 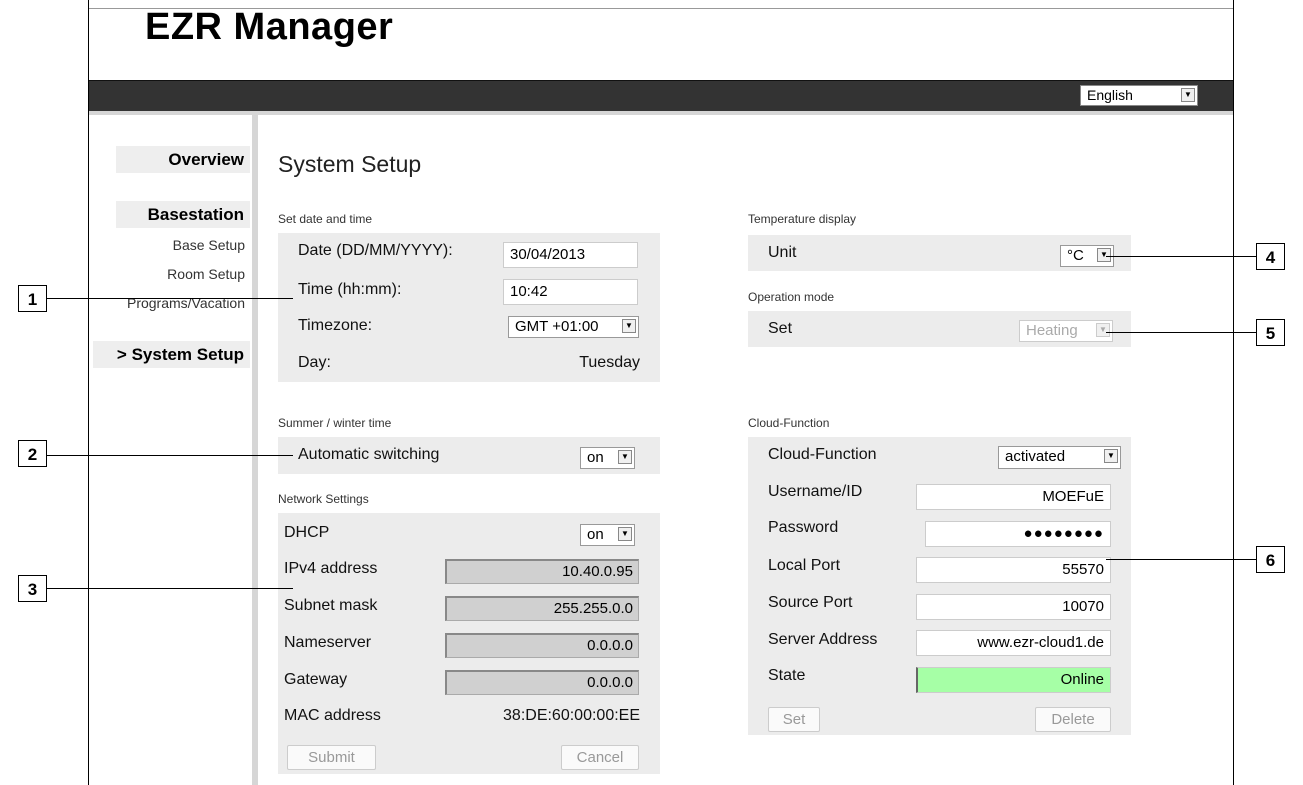 What do you see at coordinates (369, 454) in the screenshot?
I see `auto-switching-label: Automatic switching` at bounding box center [369, 454].